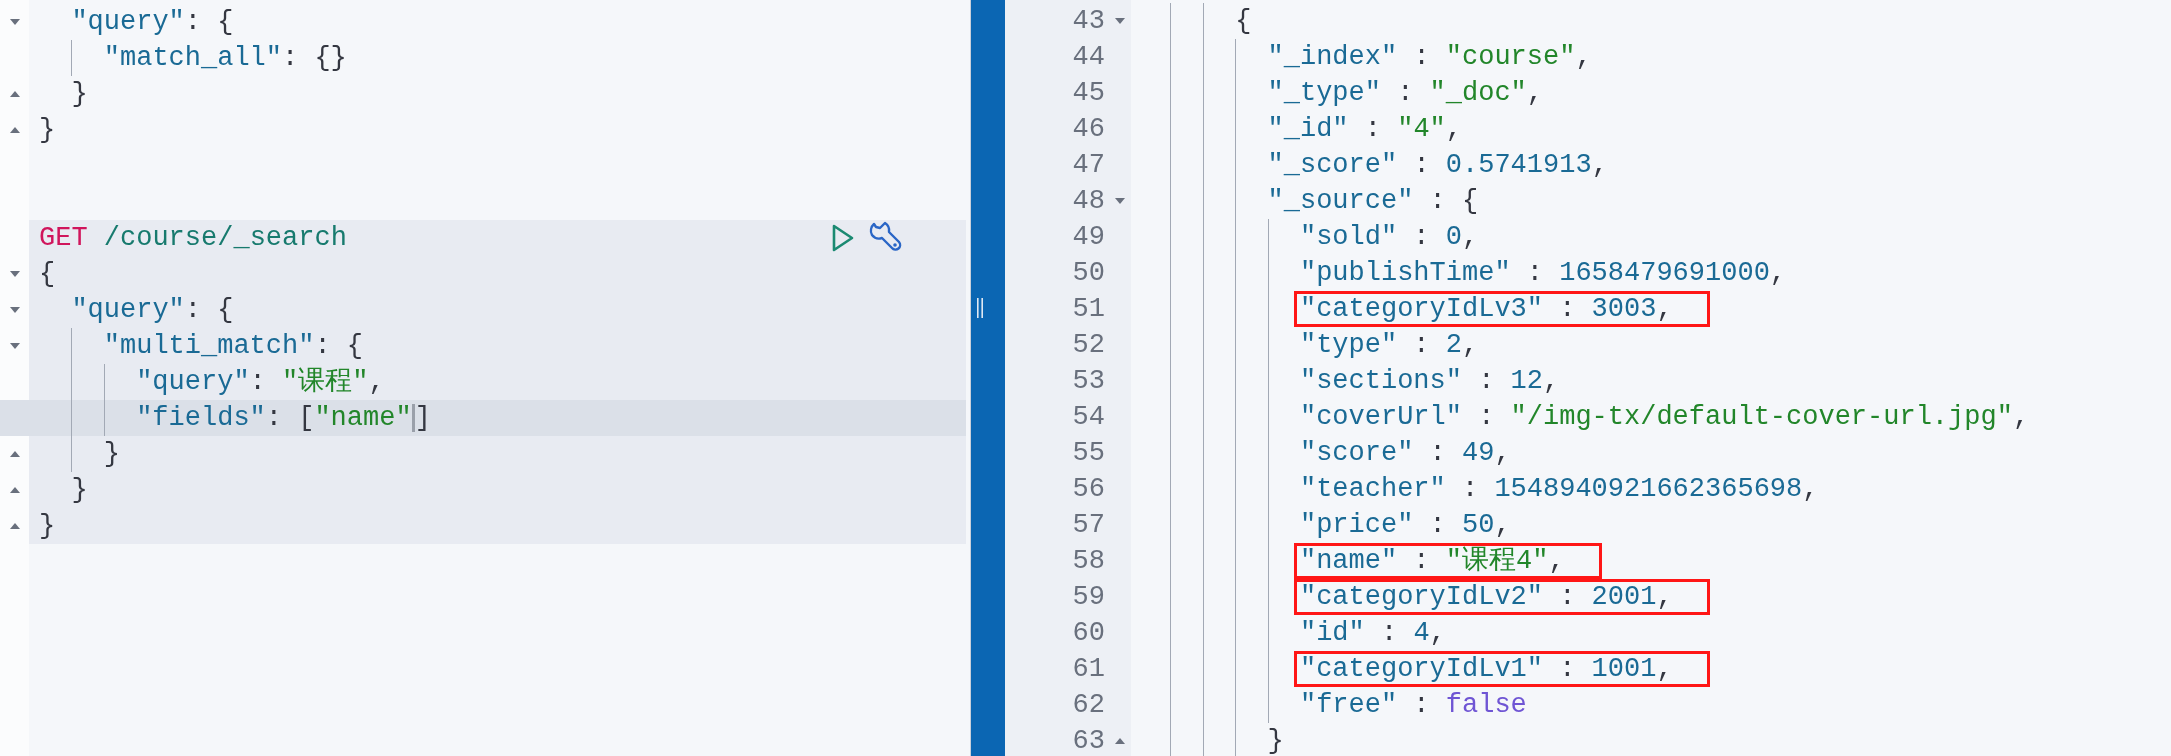  What do you see at coordinates (1429, 57) in the screenshot?
I see `code-line: "_index" : "course",` at bounding box center [1429, 57].